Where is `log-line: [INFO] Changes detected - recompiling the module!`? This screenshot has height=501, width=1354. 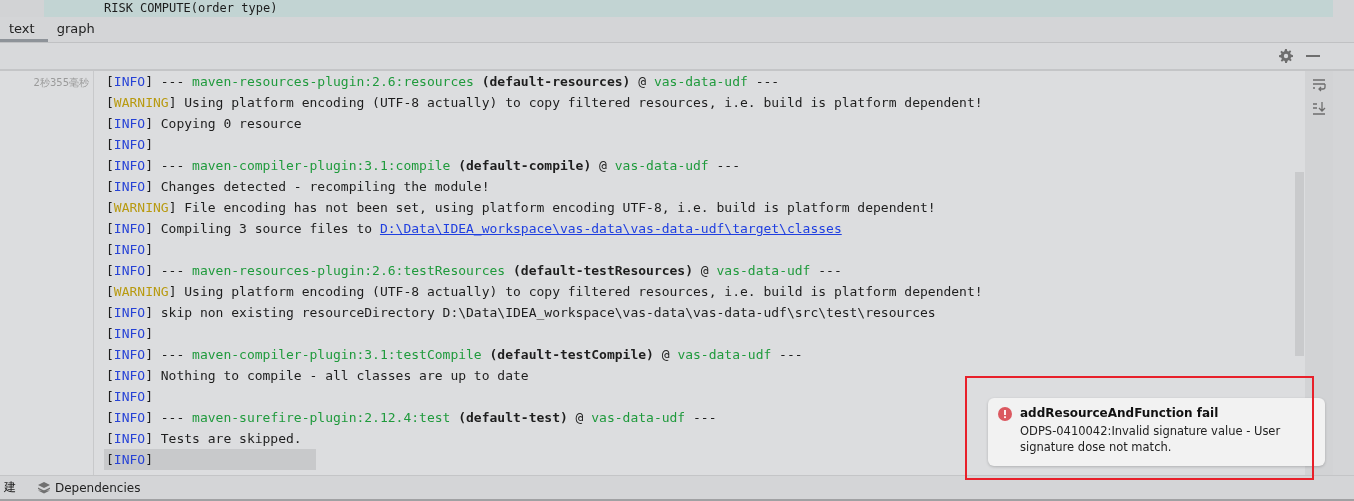 log-line: [INFO] Changes detected - recompiling the module! is located at coordinates (298, 187).